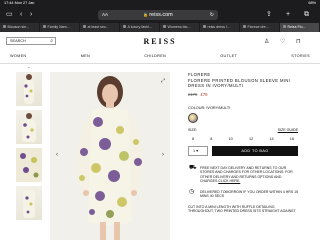  What do you see at coordinates (31, 41) in the screenshot?
I see `site-search-input: SEARCH ⌕` at bounding box center [31, 41].